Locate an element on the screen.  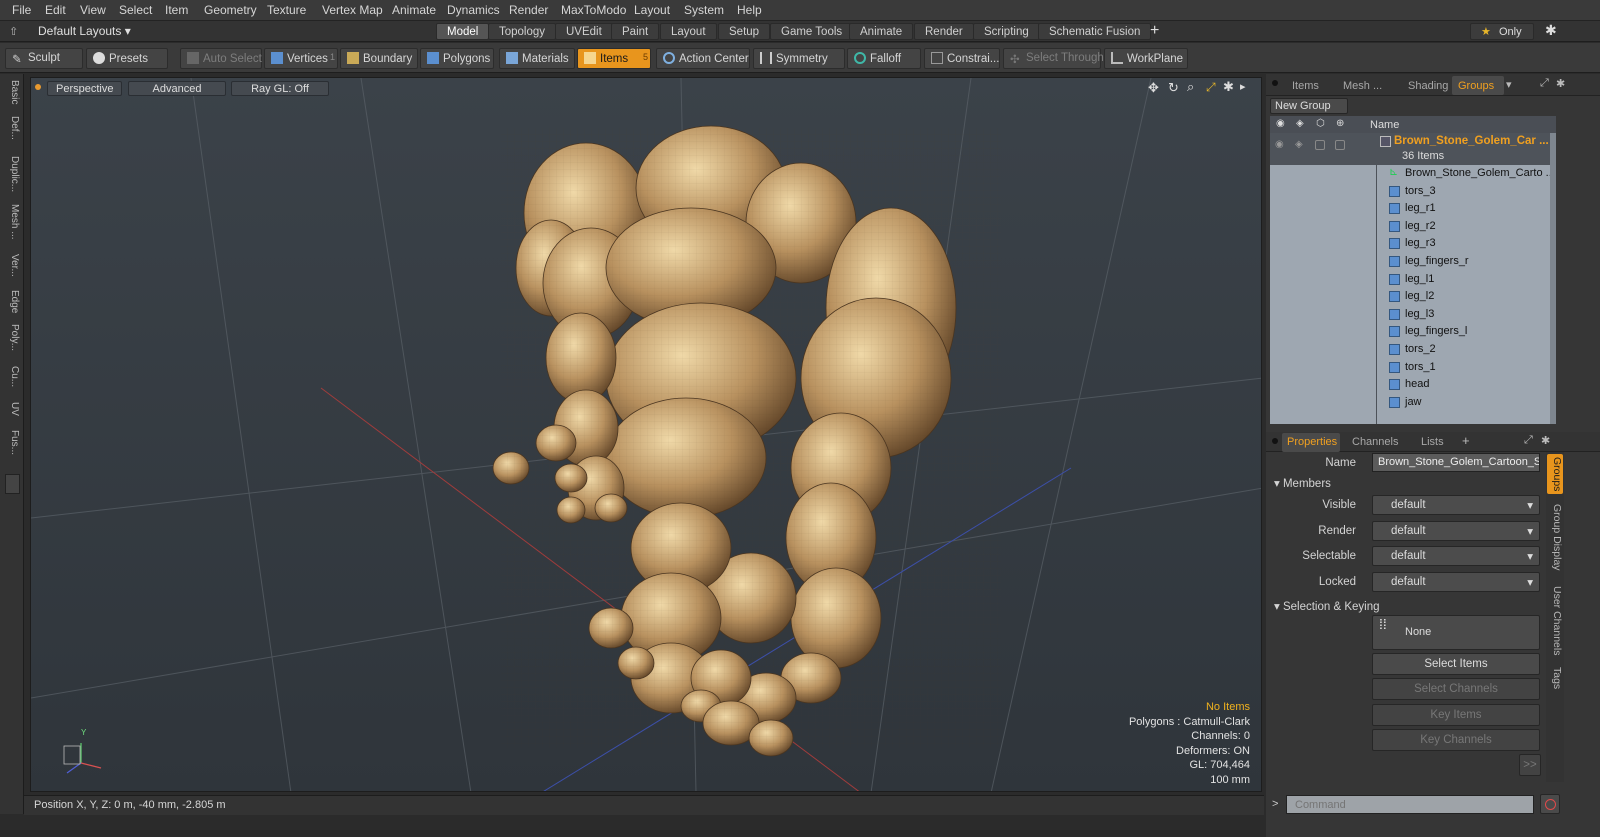
selection-set-field: ⁞⁞ None is located at coordinates (1456, 632).